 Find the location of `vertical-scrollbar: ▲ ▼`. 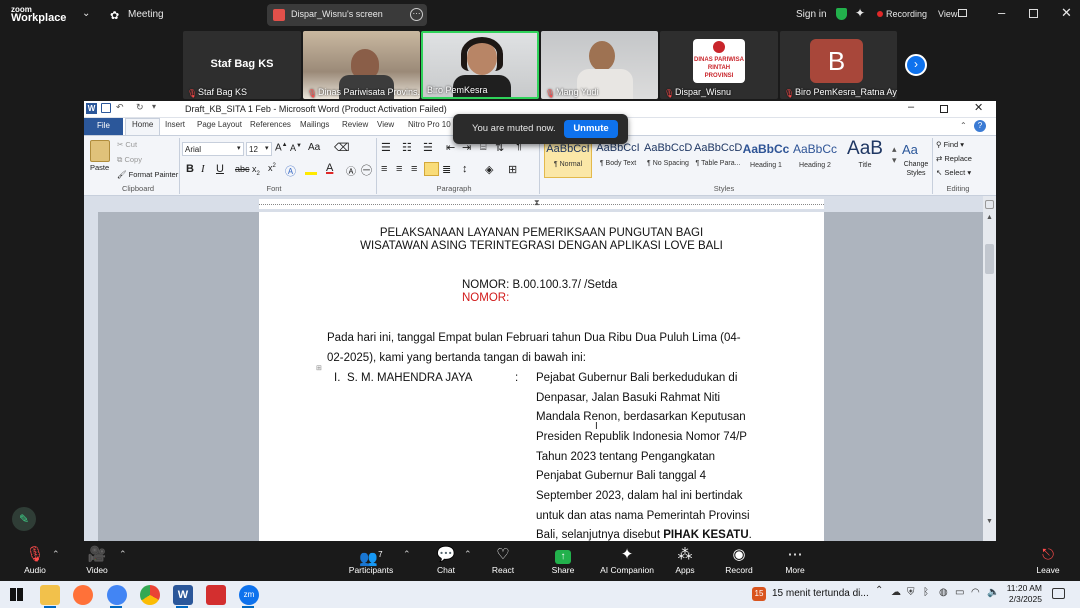

vertical-scrollbar: ▲ ▼ is located at coordinates (989, 368).